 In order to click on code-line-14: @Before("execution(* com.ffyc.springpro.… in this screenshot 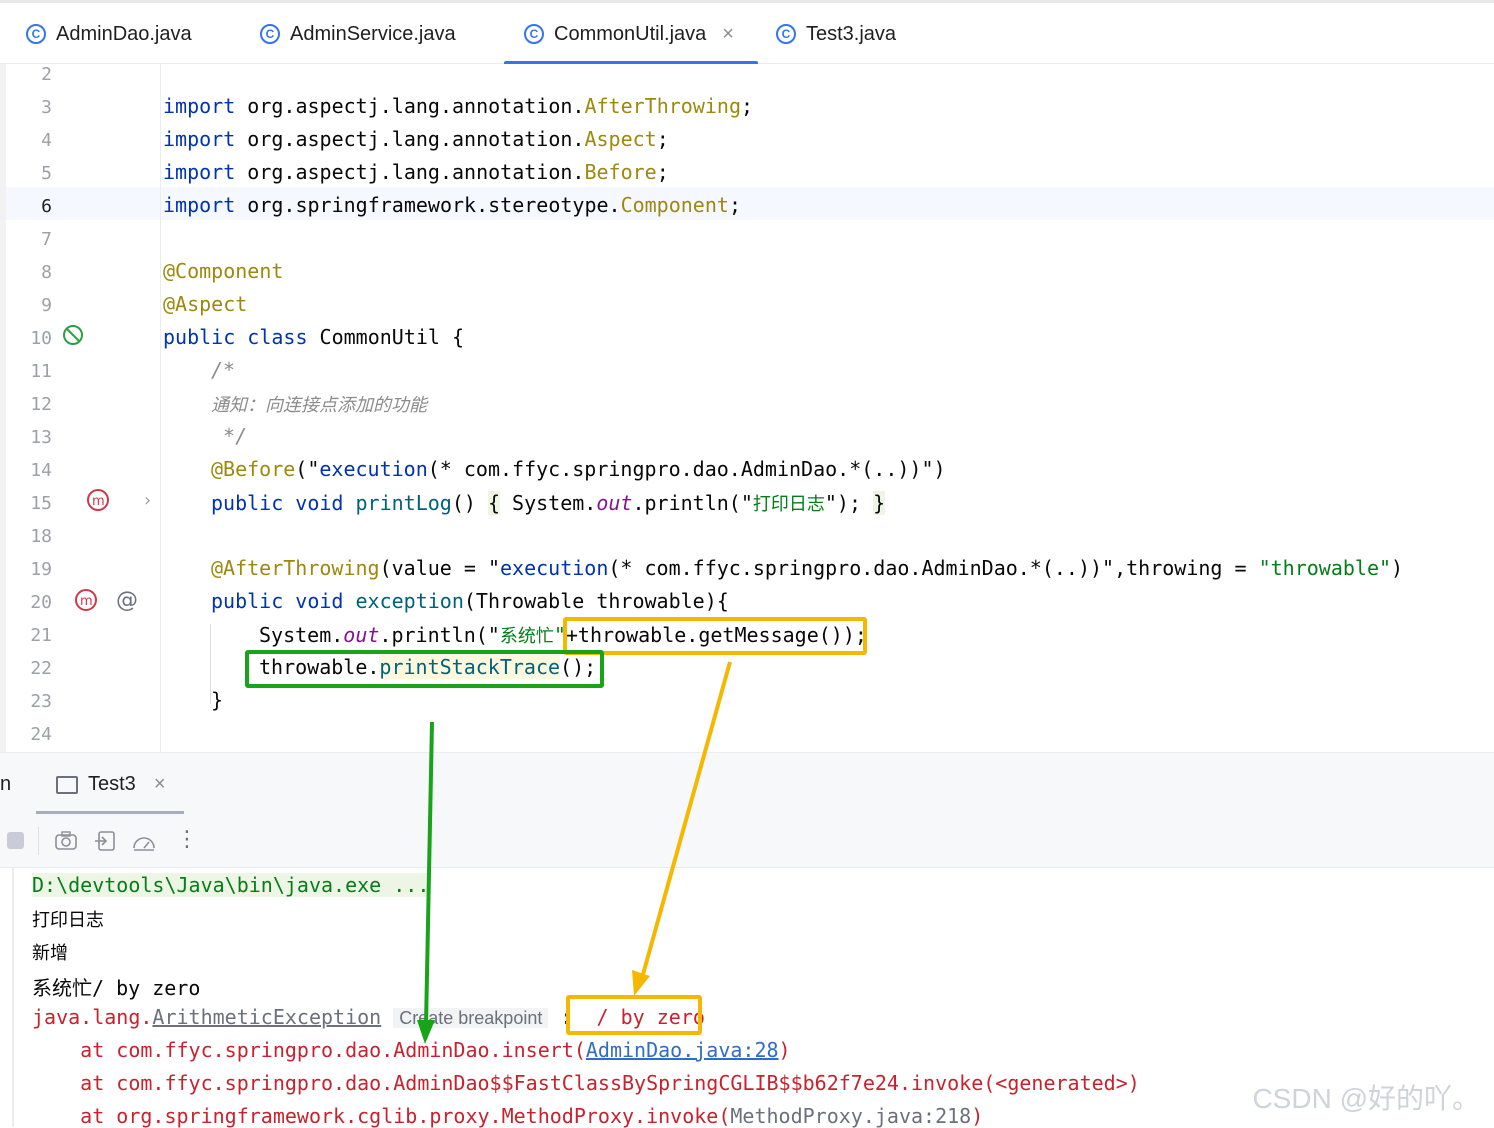, I will do `click(578, 469)`.